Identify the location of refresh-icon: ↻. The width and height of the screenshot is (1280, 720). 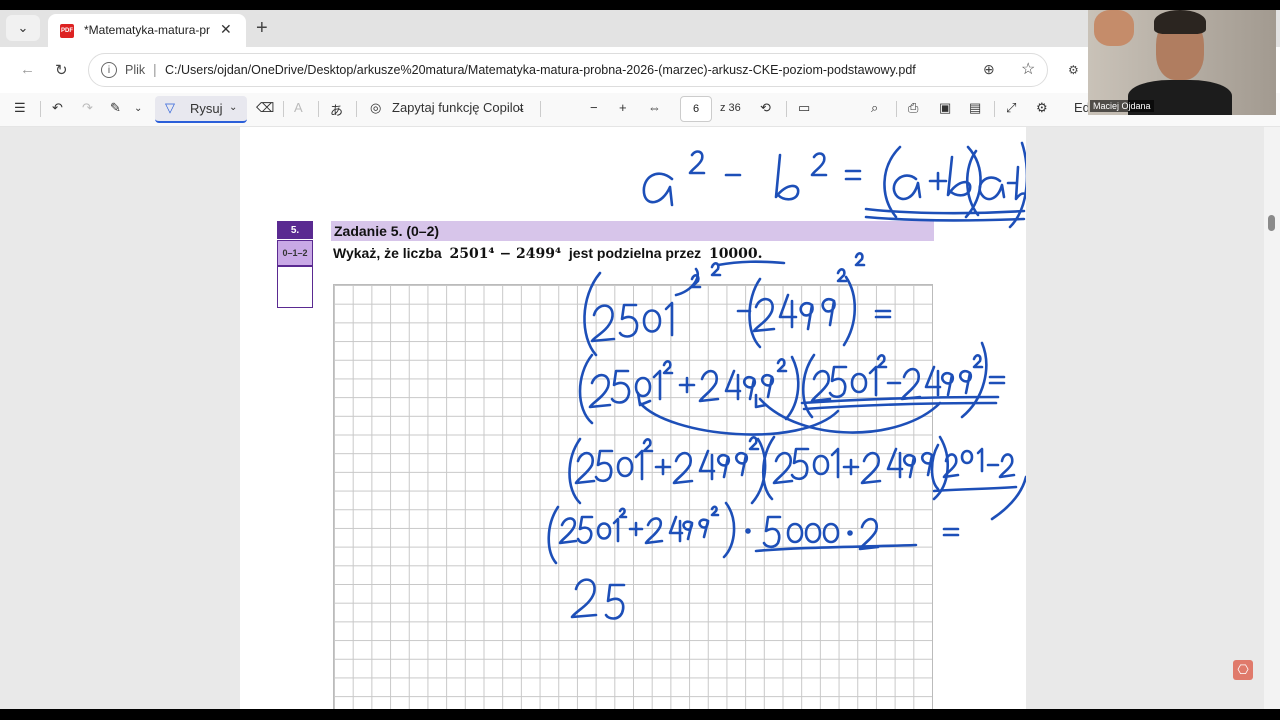
(61, 70).